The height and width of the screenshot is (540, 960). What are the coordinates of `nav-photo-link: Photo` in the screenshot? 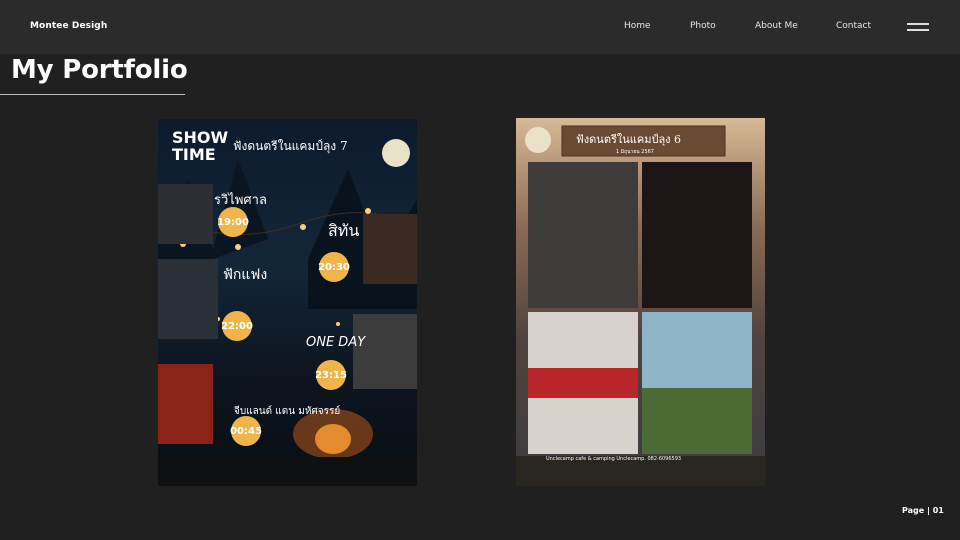 It's located at (703, 26).